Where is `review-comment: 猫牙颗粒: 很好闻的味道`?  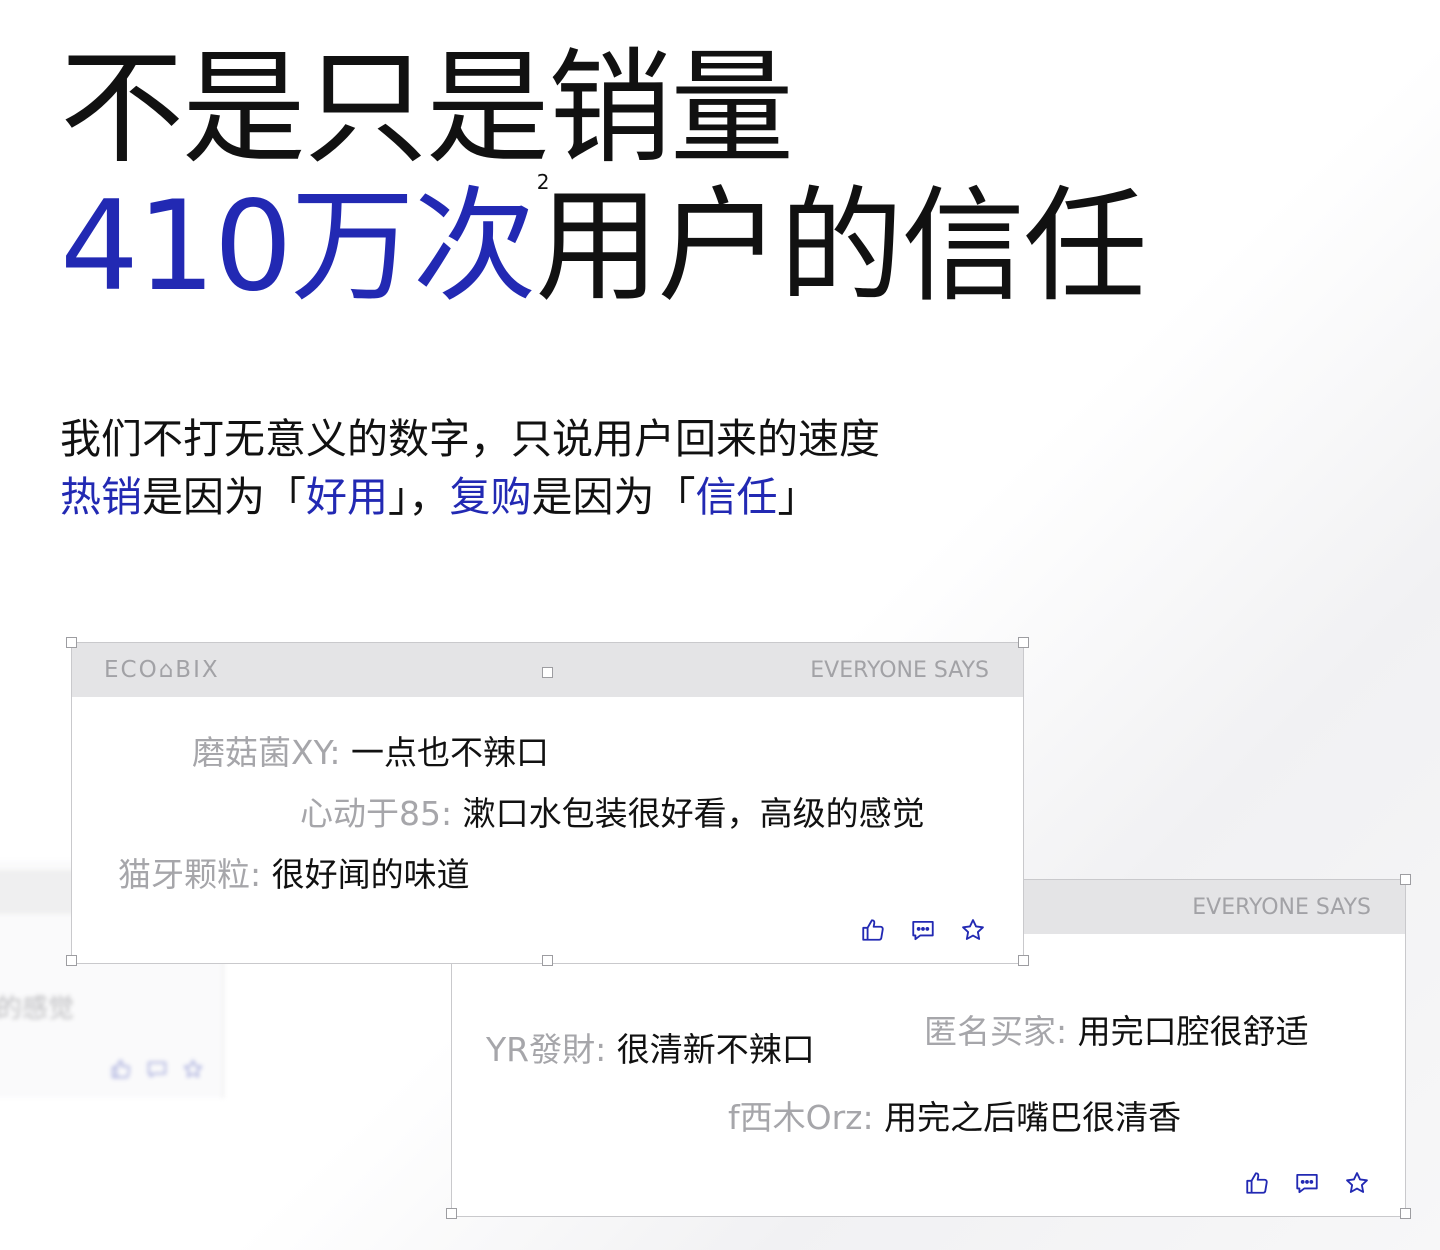
review-comment: 猫牙颗粒: 很好闻的味道 is located at coordinates (294, 875).